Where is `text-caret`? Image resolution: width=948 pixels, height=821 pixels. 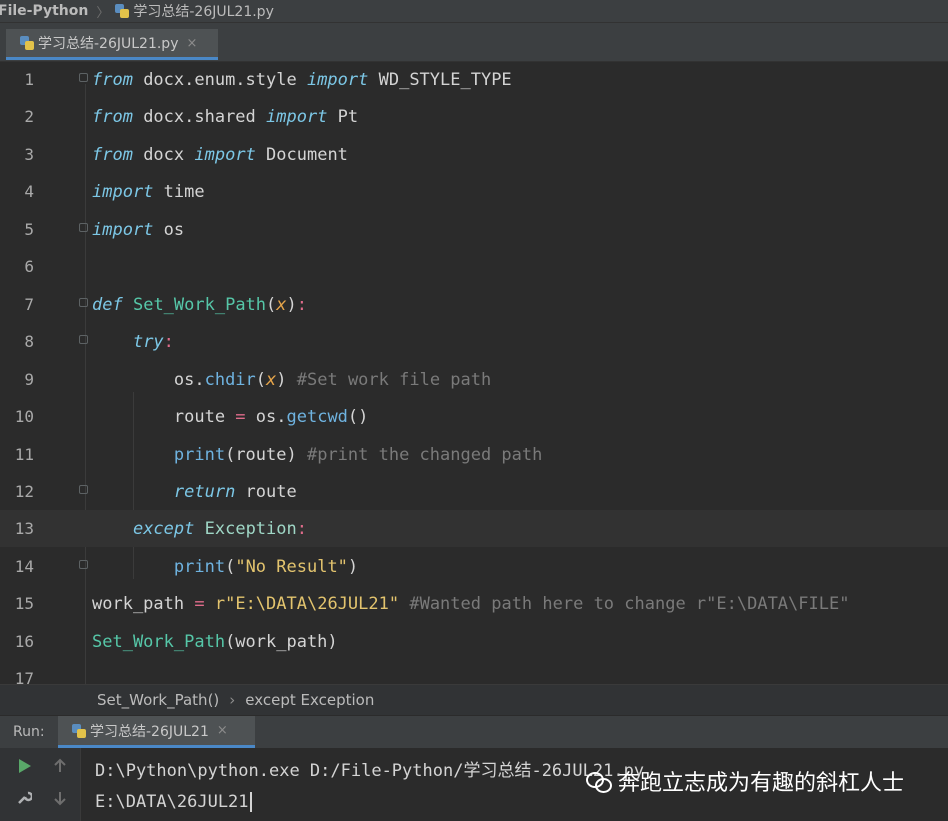
text-caret is located at coordinates (250, 802).